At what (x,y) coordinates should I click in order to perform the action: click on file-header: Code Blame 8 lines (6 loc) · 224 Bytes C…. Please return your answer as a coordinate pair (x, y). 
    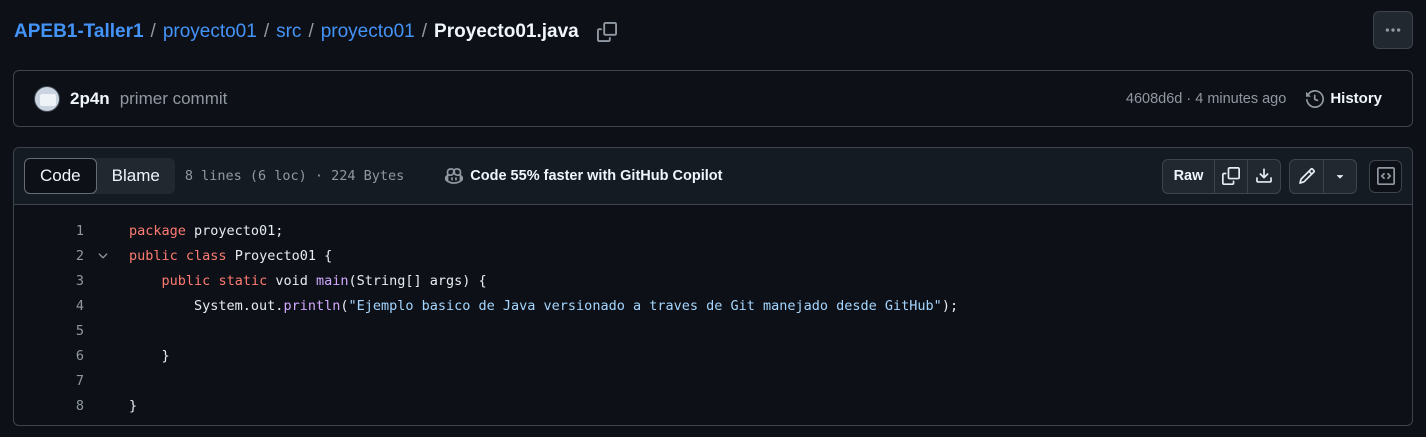
    Looking at the image, I should click on (713, 176).